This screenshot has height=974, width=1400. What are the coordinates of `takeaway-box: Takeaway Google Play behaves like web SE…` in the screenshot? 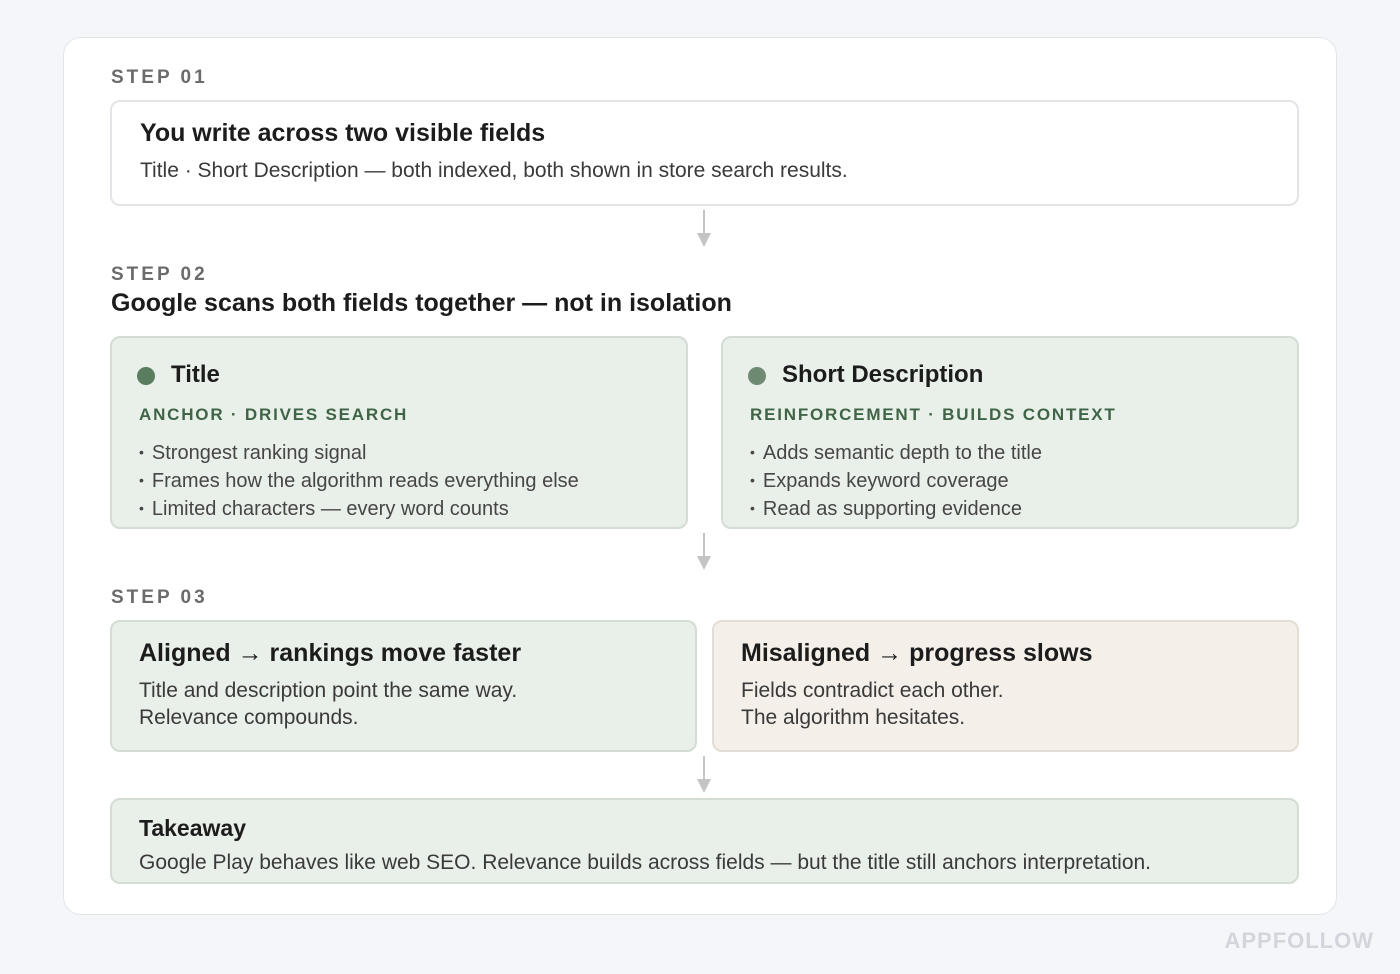 It's located at (704, 841).